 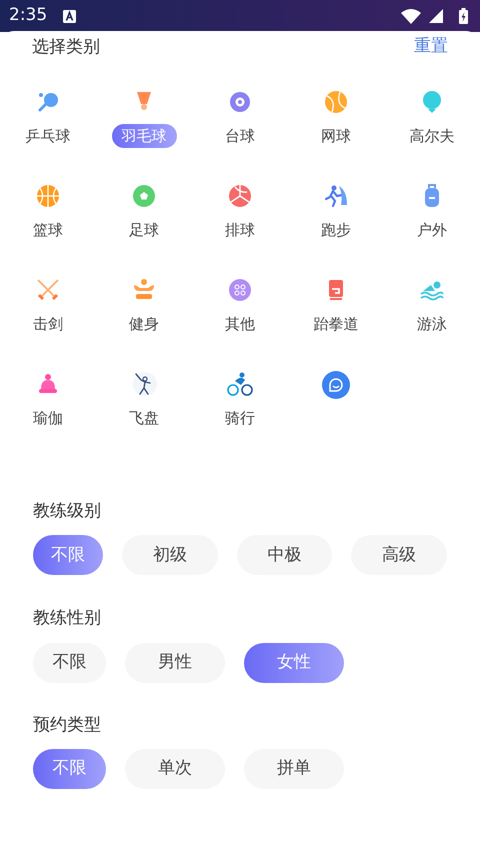 I want to click on category-option: 高尔夫, so click(x=432, y=136).